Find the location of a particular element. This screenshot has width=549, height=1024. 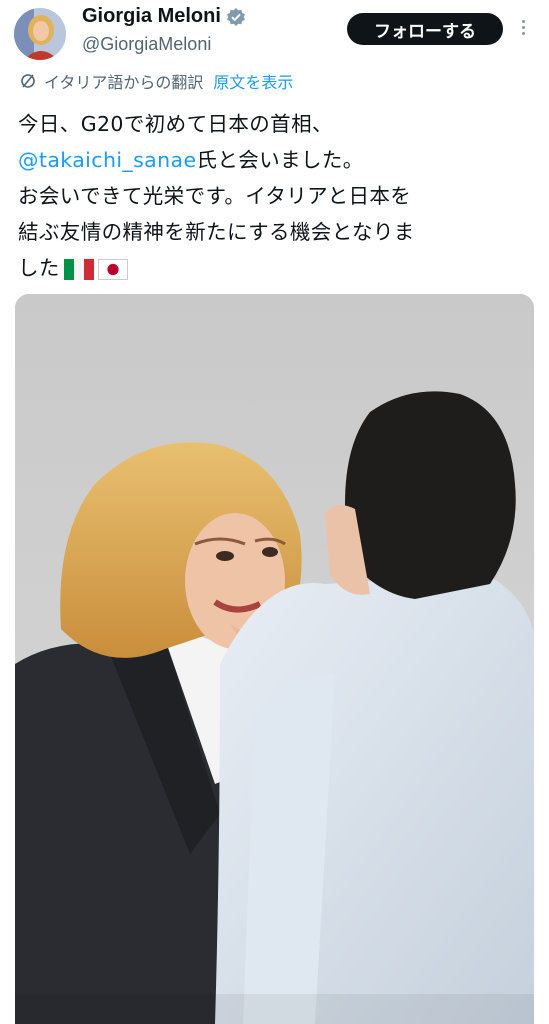

tweet-line: @takaichi_sanae氏と会いました。 is located at coordinates (278, 160).